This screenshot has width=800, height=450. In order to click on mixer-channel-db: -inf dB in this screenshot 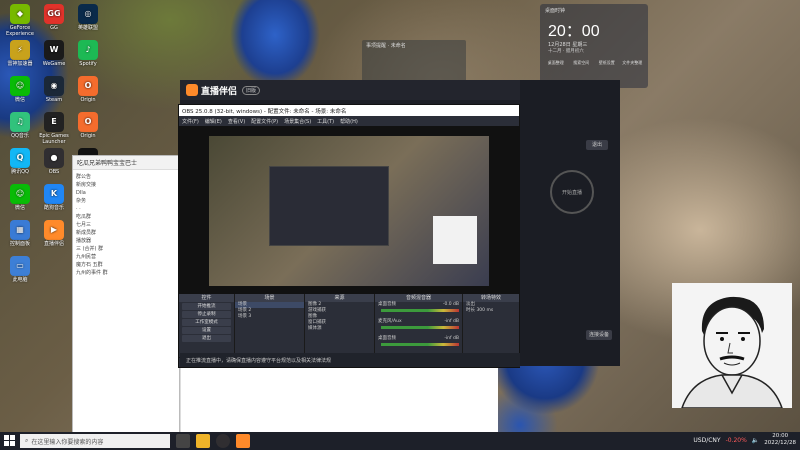, I will do `click(451, 321)`.